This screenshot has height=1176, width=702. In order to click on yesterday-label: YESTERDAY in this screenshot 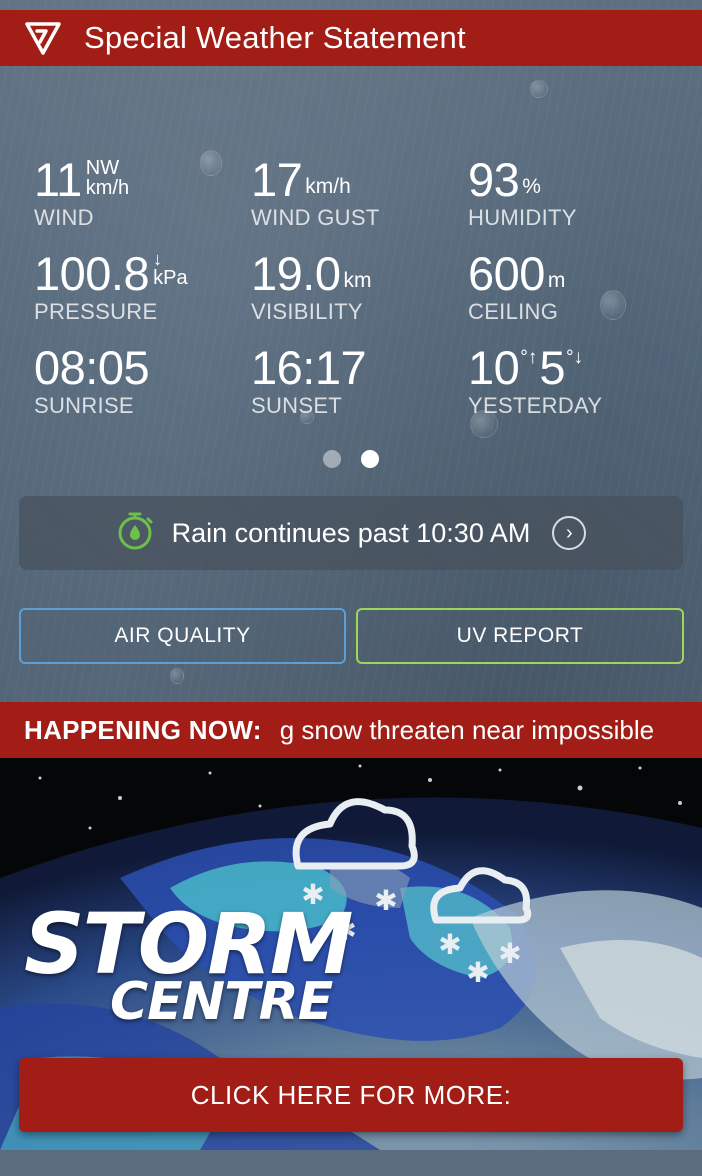, I will do `click(535, 405)`.